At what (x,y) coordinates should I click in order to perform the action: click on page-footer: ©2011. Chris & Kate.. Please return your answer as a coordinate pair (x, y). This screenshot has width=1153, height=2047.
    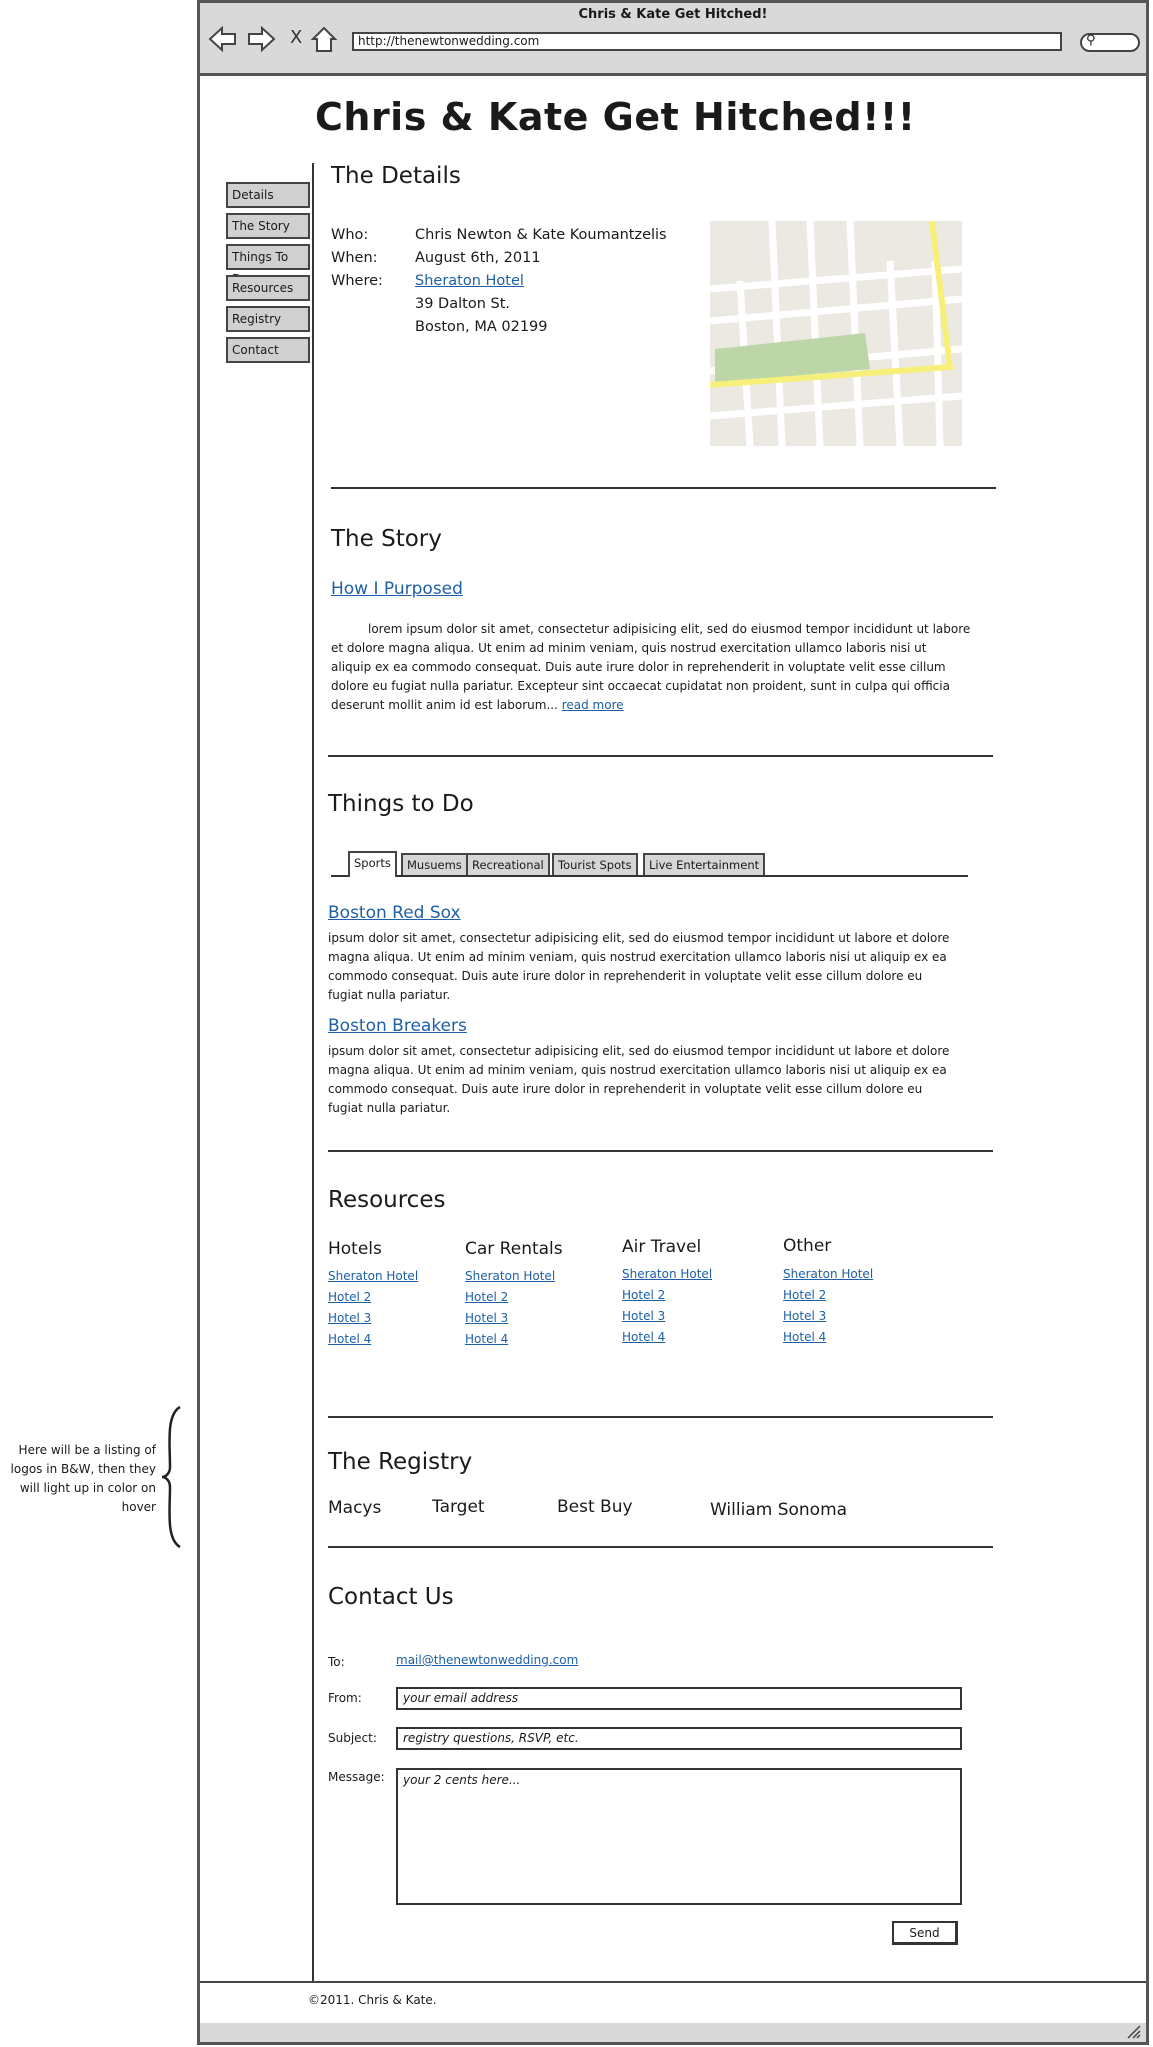
    Looking at the image, I should click on (673, 2005).